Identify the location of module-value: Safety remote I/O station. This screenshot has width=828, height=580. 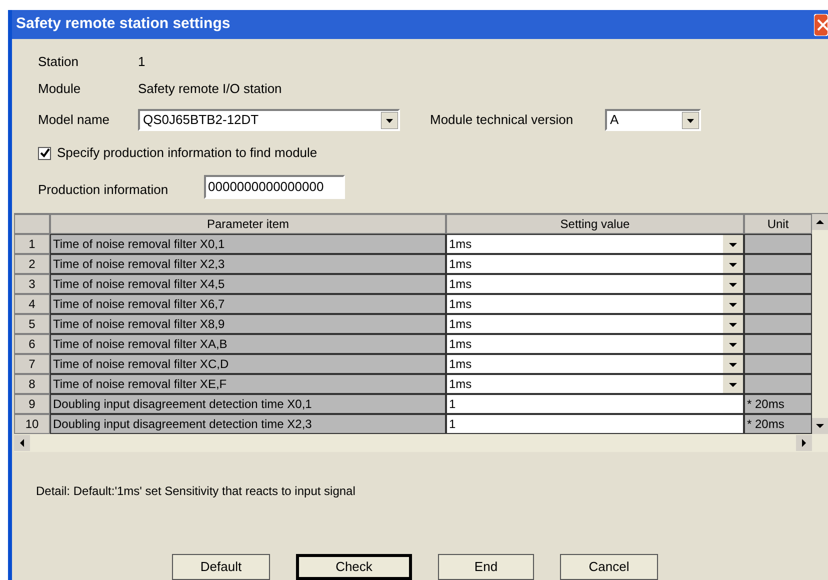
(210, 89).